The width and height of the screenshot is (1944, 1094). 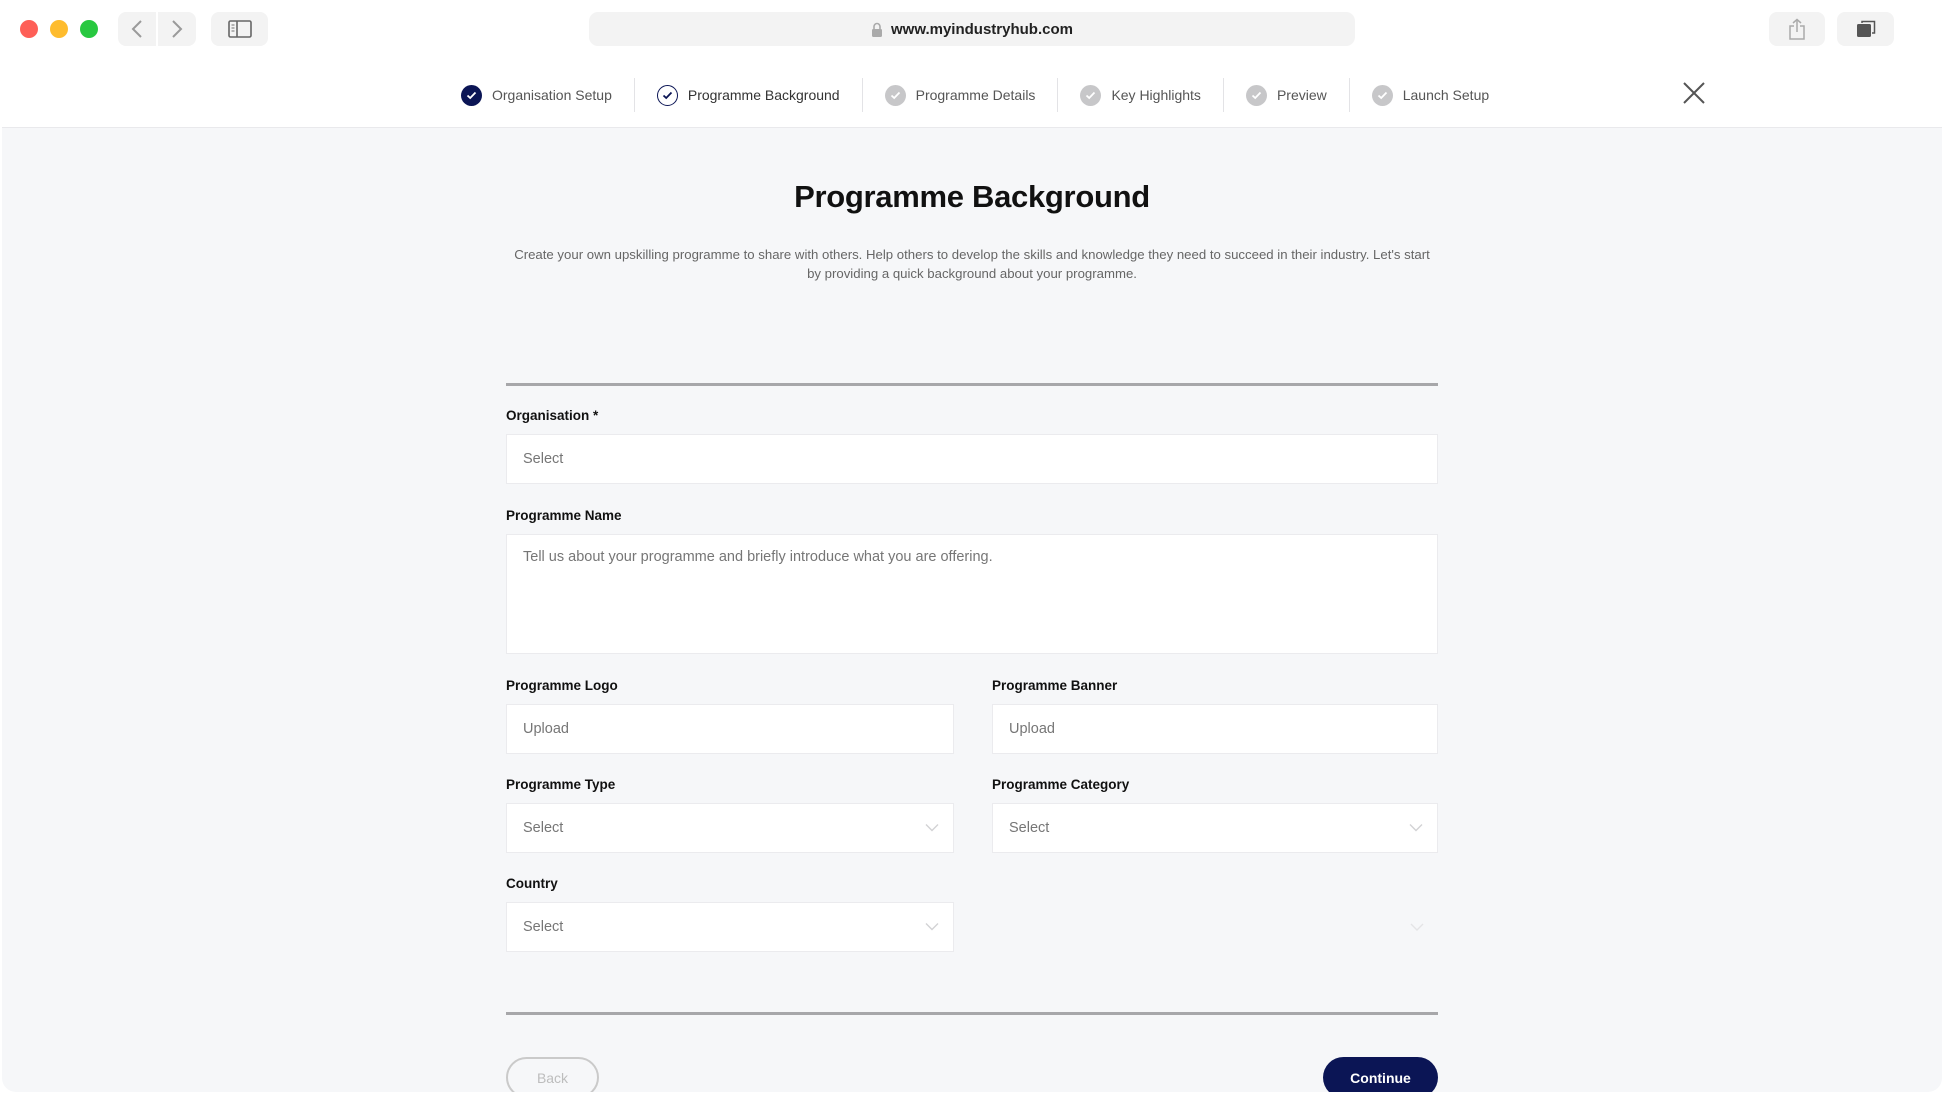 What do you see at coordinates (972, 459) in the screenshot?
I see `organisation-select: Select` at bounding box center [972, 459].